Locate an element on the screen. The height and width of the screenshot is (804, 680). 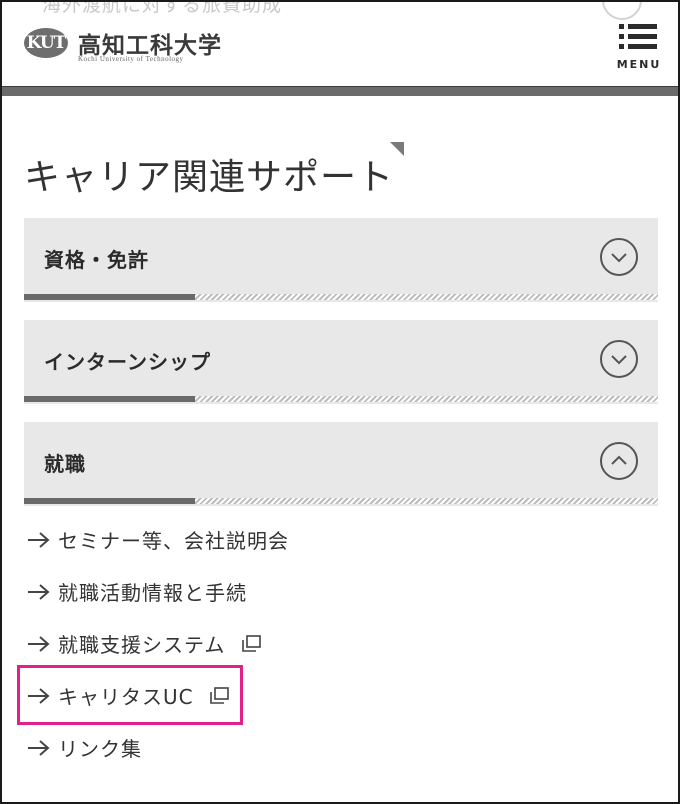
accordion-licenses: 資格・免許 is located at coordinates (341, 260).